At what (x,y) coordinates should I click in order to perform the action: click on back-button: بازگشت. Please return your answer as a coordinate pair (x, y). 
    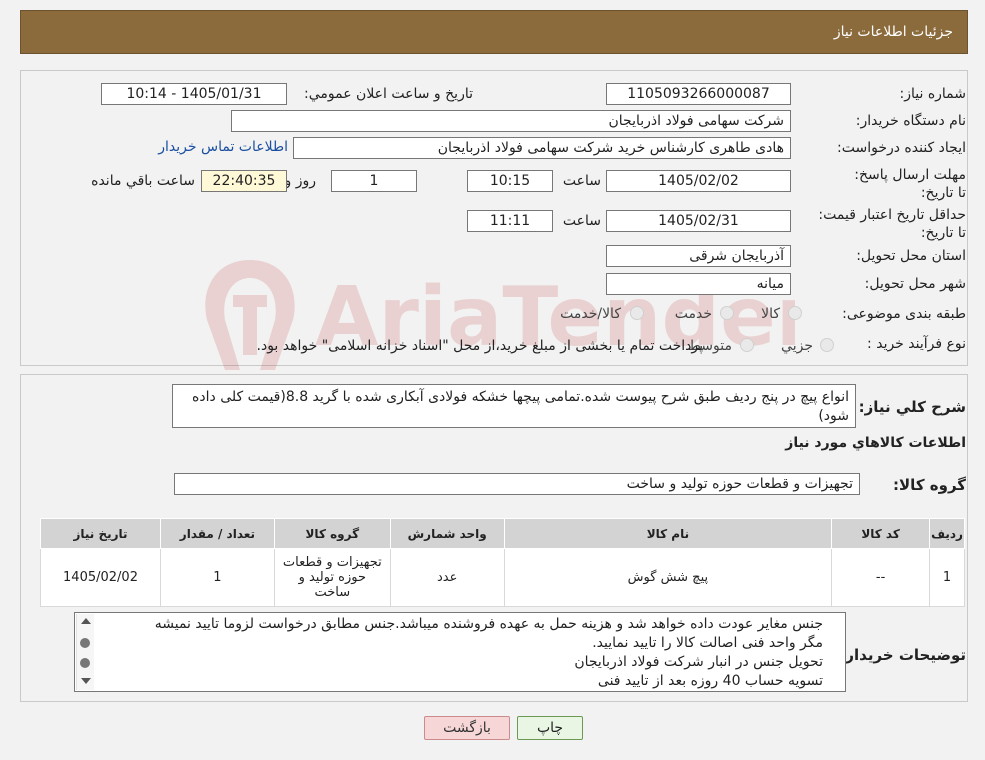
    Looking at the image, I should click on (467, 728).